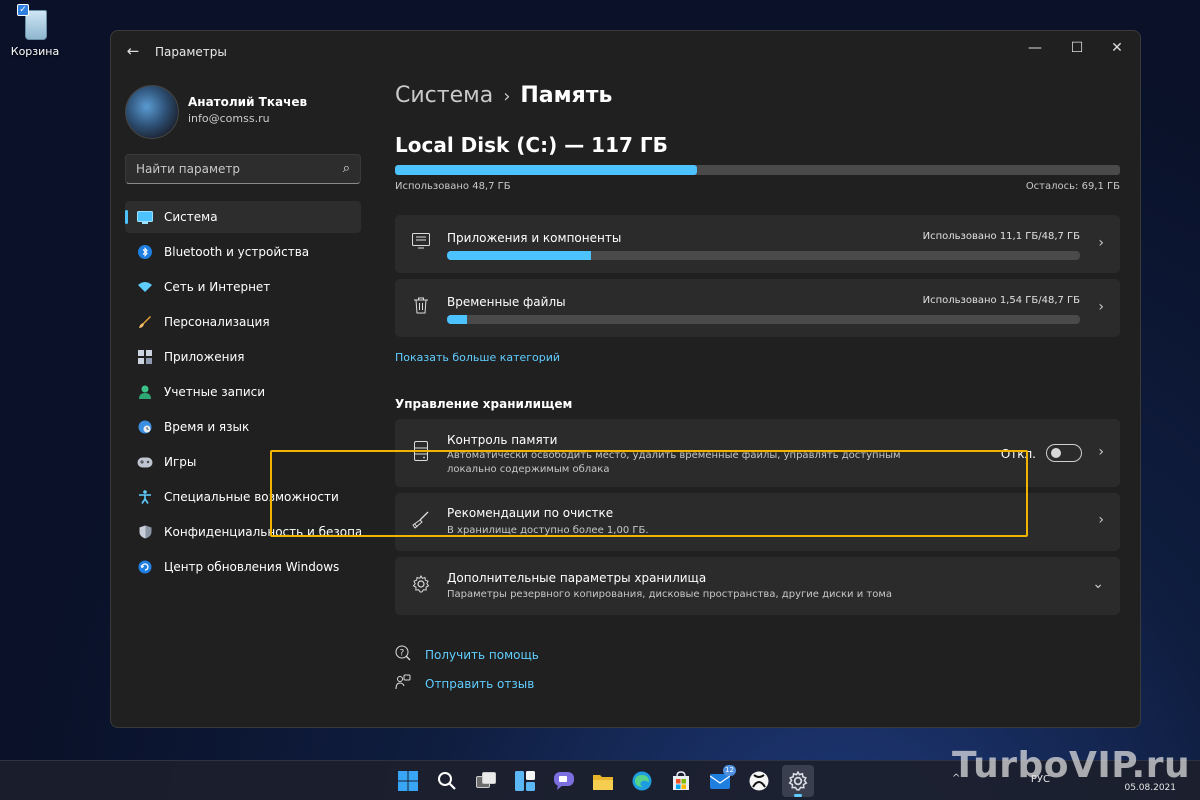  What do you see at coordinates (1098, 584) in the screenshot?
I see `chevron-down-icon: ⌄` at bounding box center [1098, 584].